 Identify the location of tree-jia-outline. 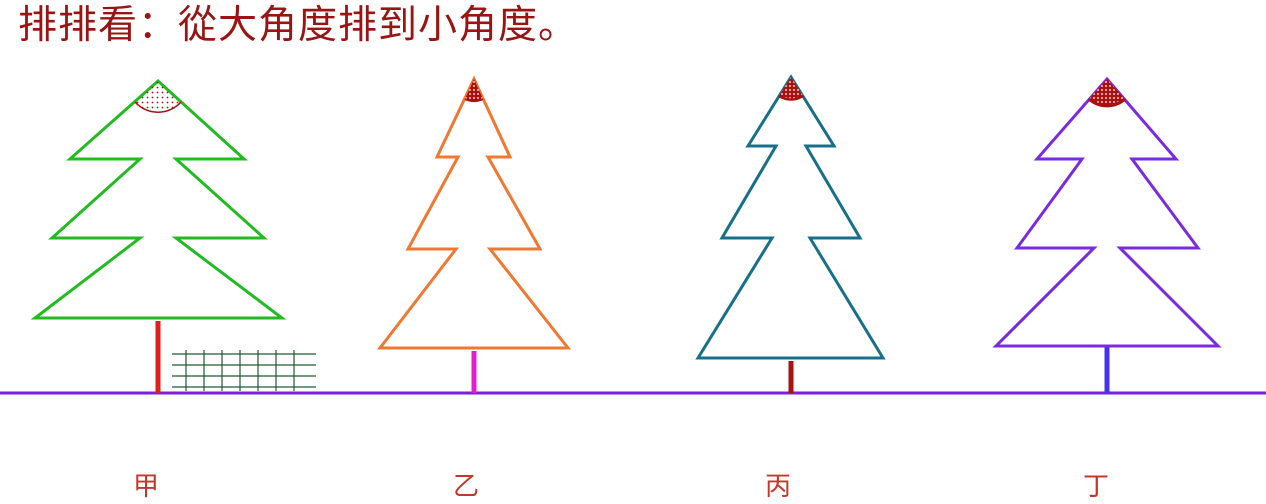
(158, 199).